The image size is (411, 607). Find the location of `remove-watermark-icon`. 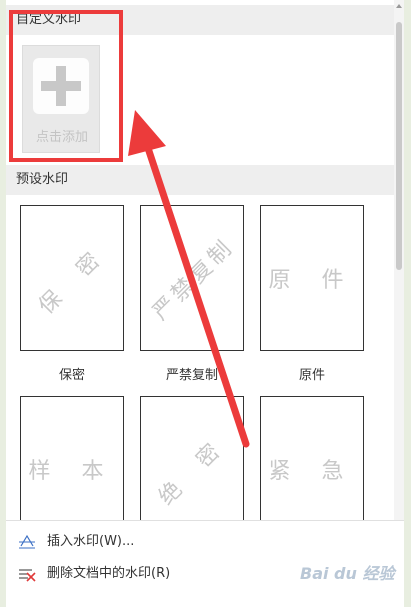

remove-watermark-icon is located at coordinates (27, 575).